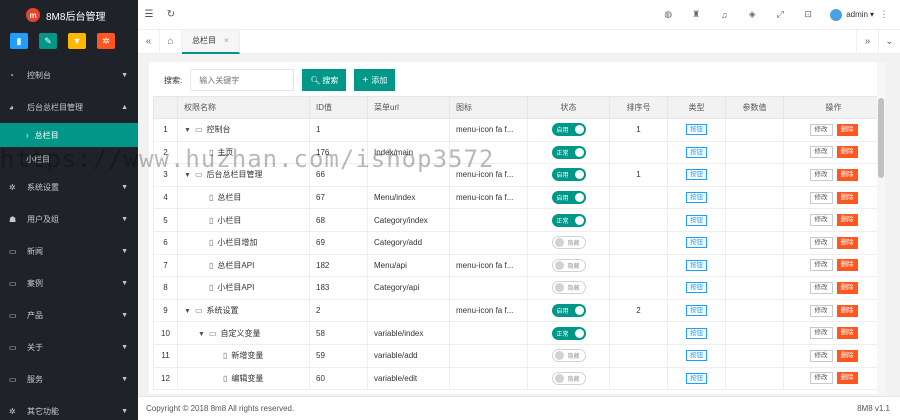 Image resolution: width=900 pixels, height=420 pixels. I want to click on tabs-prev-icon: «, so click(149, 41).